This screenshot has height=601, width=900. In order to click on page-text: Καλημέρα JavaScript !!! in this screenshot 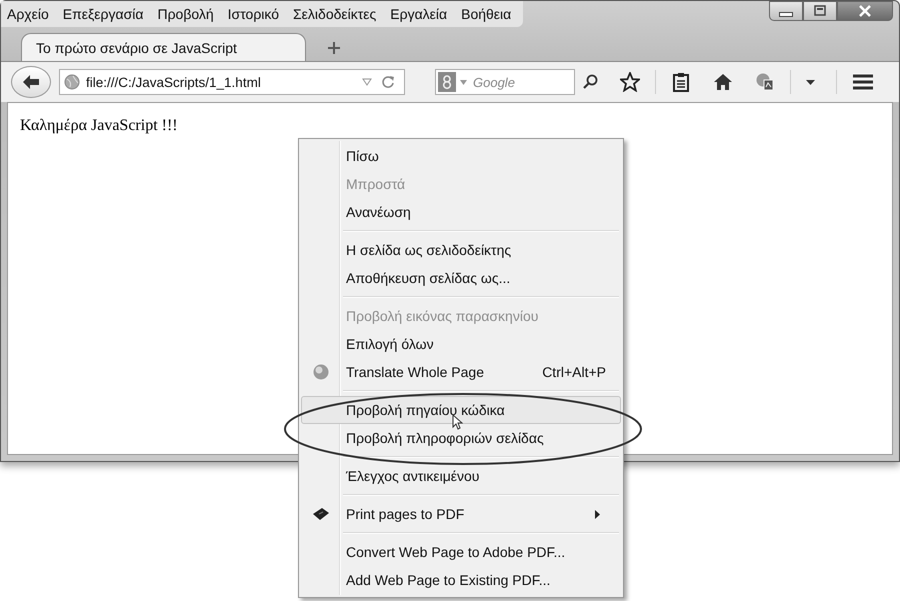, I will do `click(99, 126)`.